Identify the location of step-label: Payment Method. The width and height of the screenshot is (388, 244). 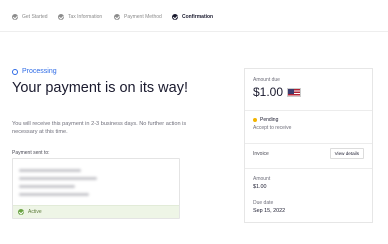
(143, 17).